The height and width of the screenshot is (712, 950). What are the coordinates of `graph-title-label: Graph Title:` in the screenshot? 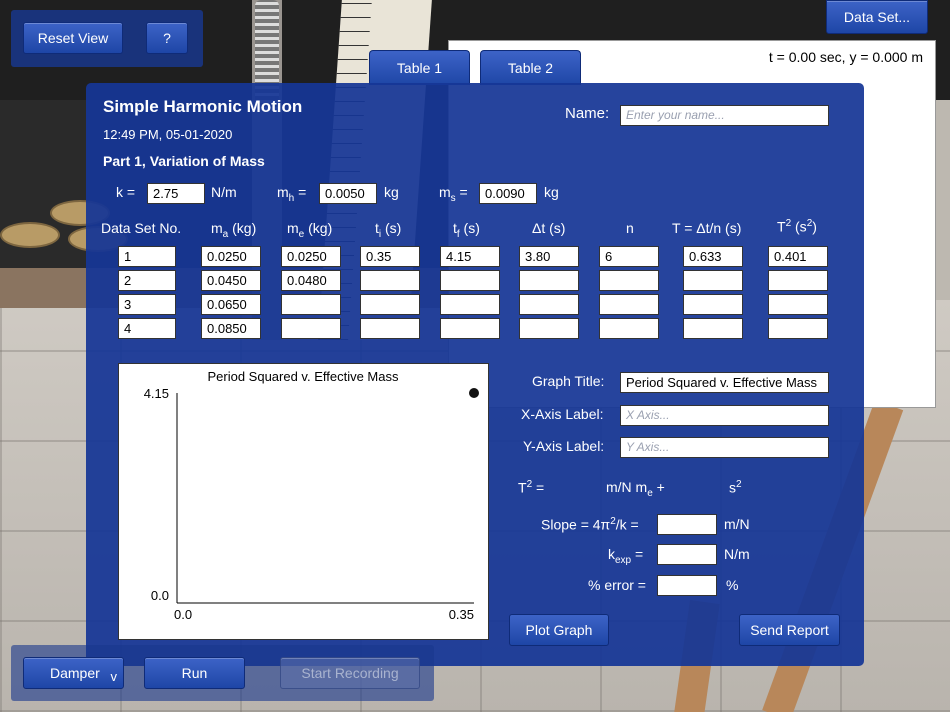 It's located at (568, 381).